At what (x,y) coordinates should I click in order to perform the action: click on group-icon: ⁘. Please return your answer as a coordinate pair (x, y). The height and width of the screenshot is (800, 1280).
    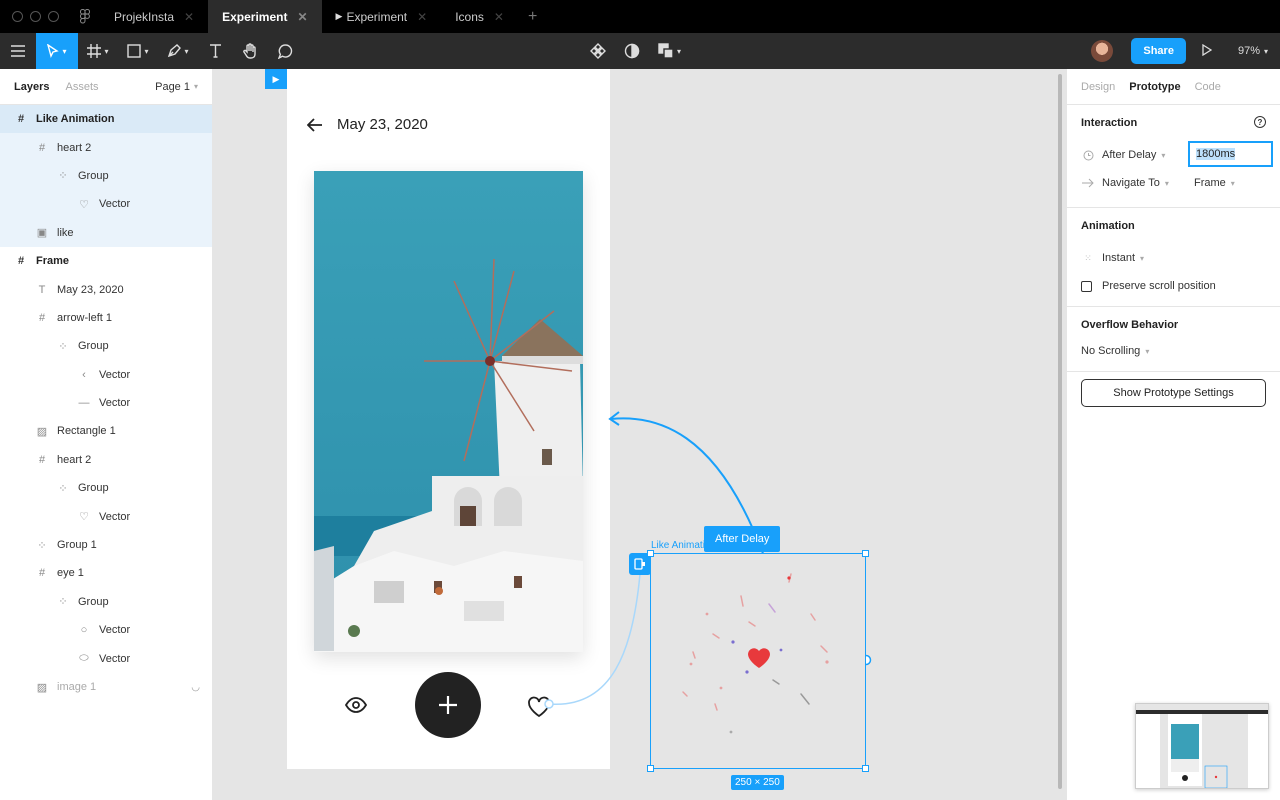
    Looking at the image, I should click on (63, 602).